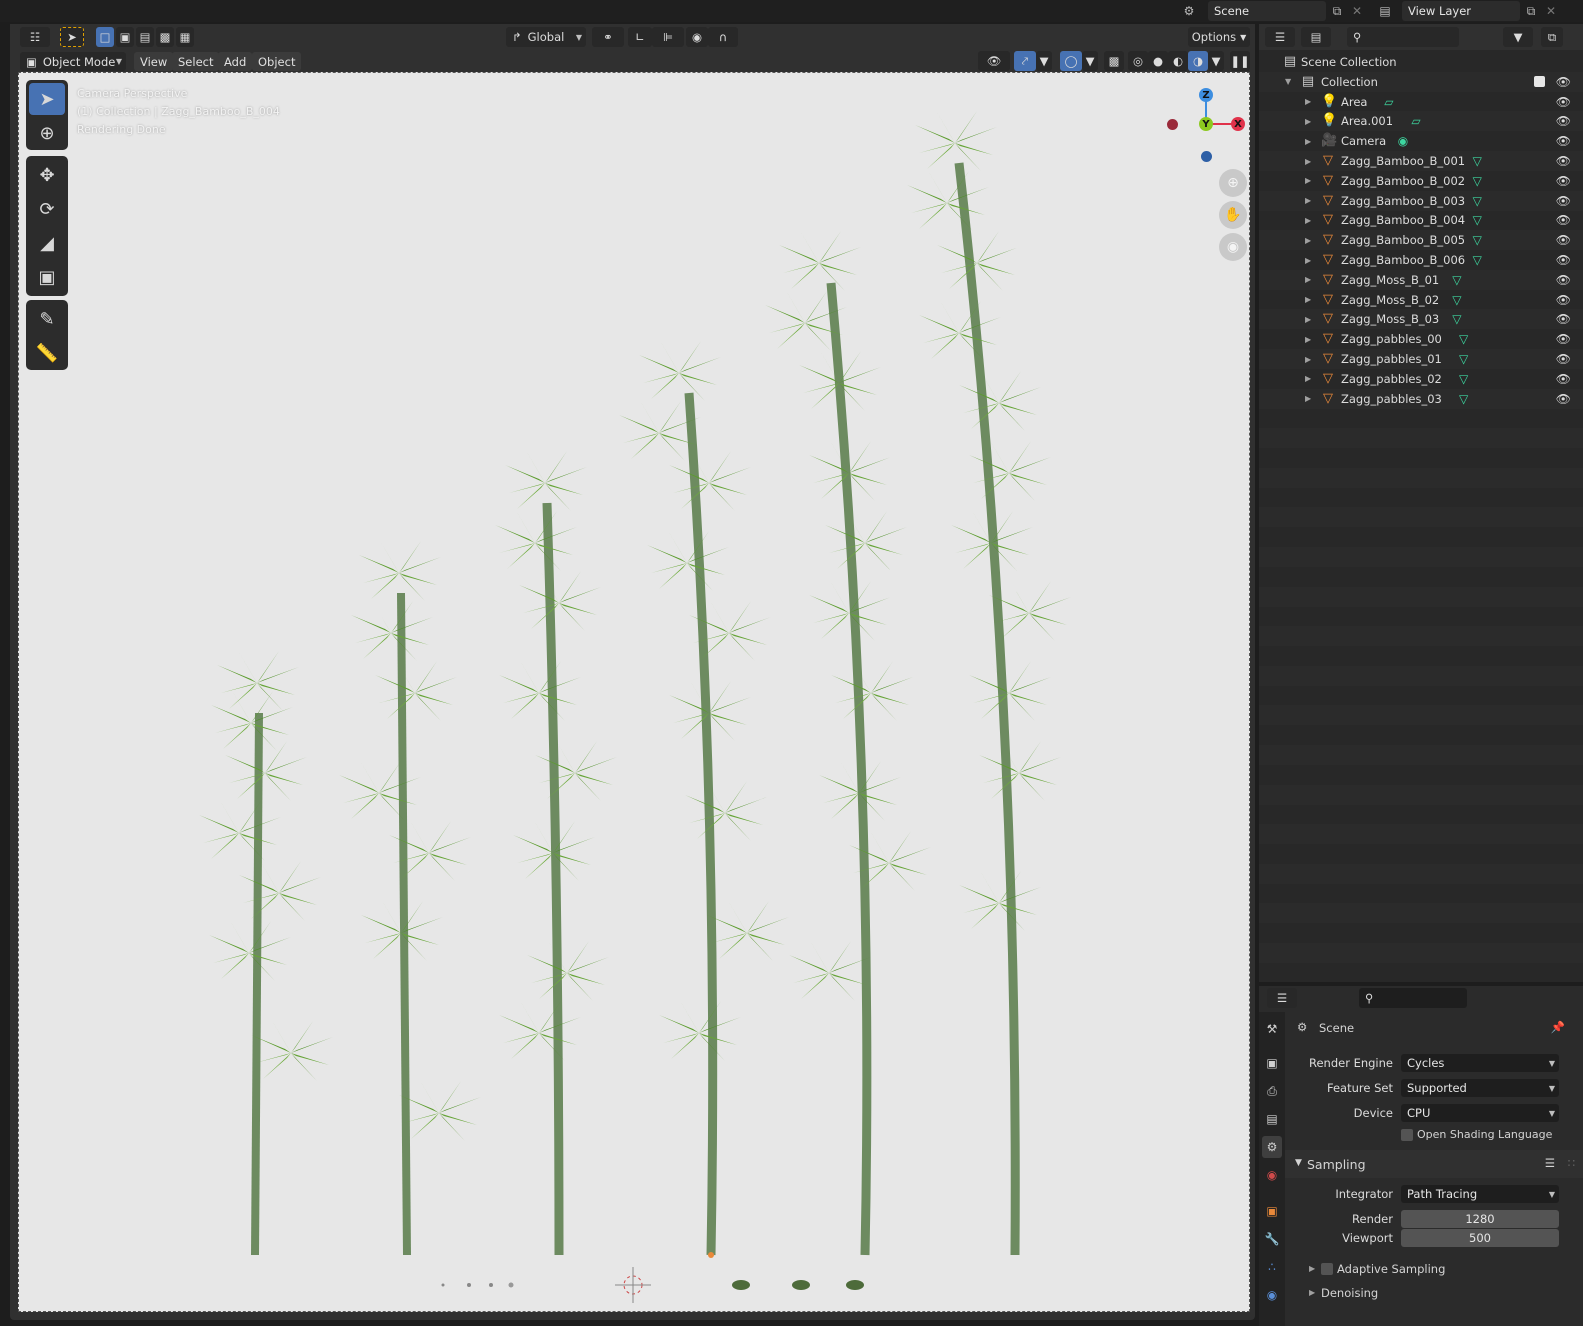 The width and height of the screenshot is (1583, 1326). Describe the element at coordinates (1550, 1163) in the screenshot. I see `presets-list-icon: ☰` at that location.